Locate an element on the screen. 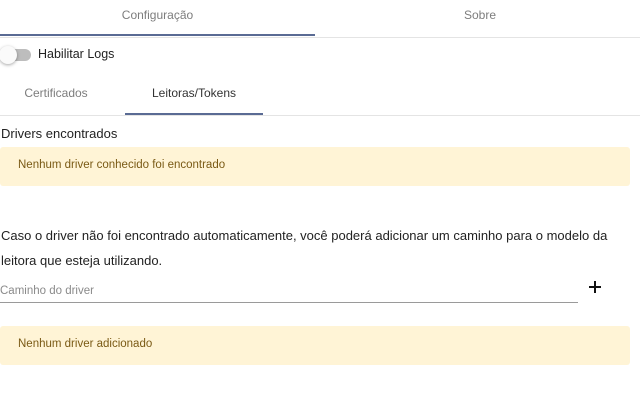  plus-icon-vertical is located at coordinates (595, 287).